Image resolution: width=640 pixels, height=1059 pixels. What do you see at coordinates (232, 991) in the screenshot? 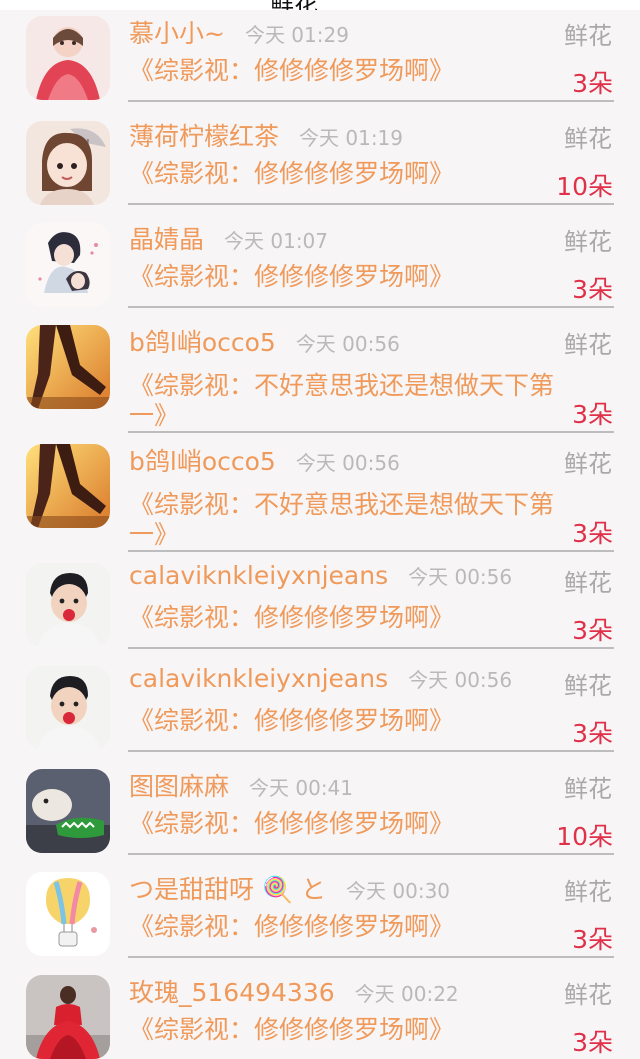
I see `user-name: 玫瑰_516494336` at bounding box center [232, 991].